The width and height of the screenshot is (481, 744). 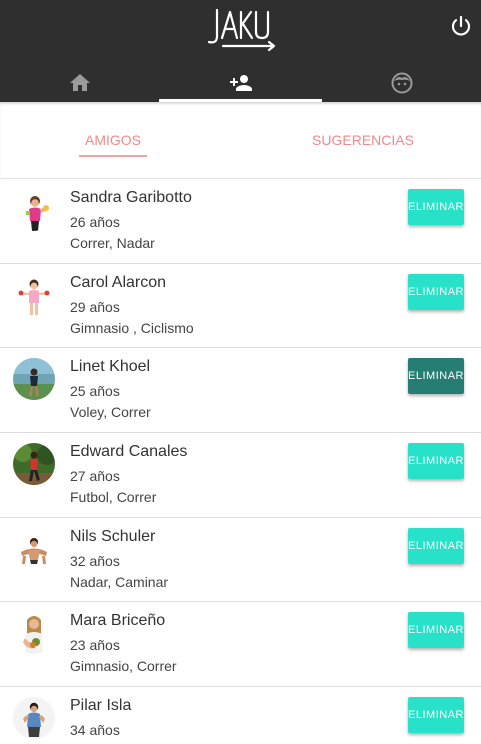 I want to click on friend-sports: Futbol, Correr, so click(x=113, y=497).